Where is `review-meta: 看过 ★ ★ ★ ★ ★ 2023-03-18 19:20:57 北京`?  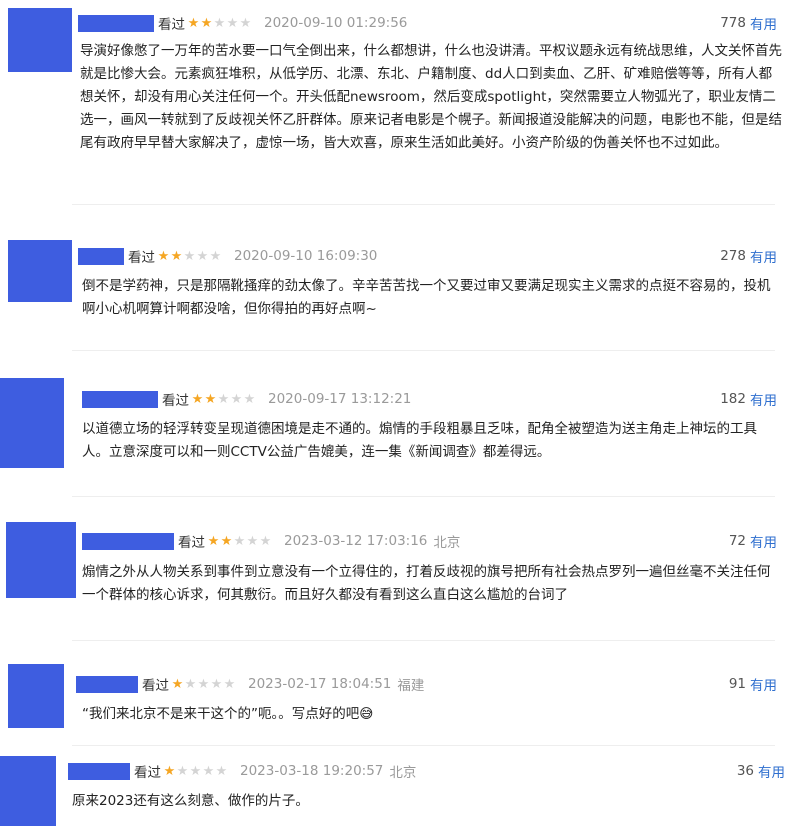
review-meta: 看过 ★ ★ ★ ★ ★ 2023-03-18 19:20:57 北京 is located at coordinates (242, 771).